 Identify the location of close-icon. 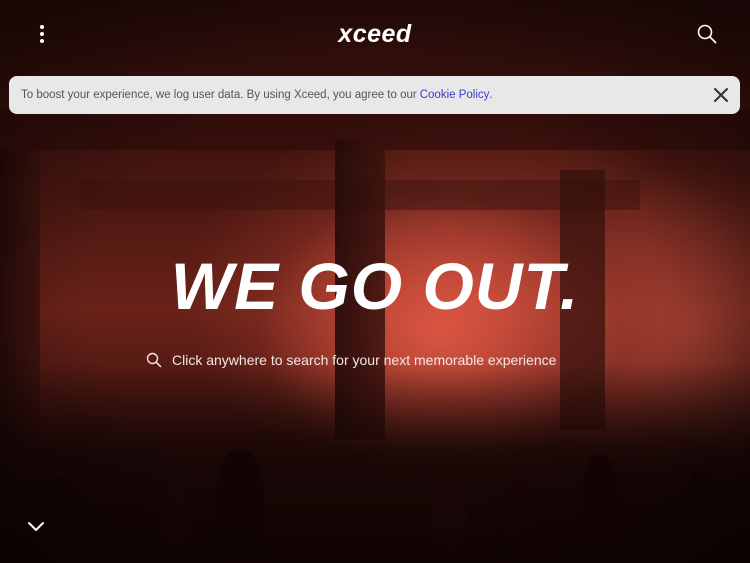
(721, 95).